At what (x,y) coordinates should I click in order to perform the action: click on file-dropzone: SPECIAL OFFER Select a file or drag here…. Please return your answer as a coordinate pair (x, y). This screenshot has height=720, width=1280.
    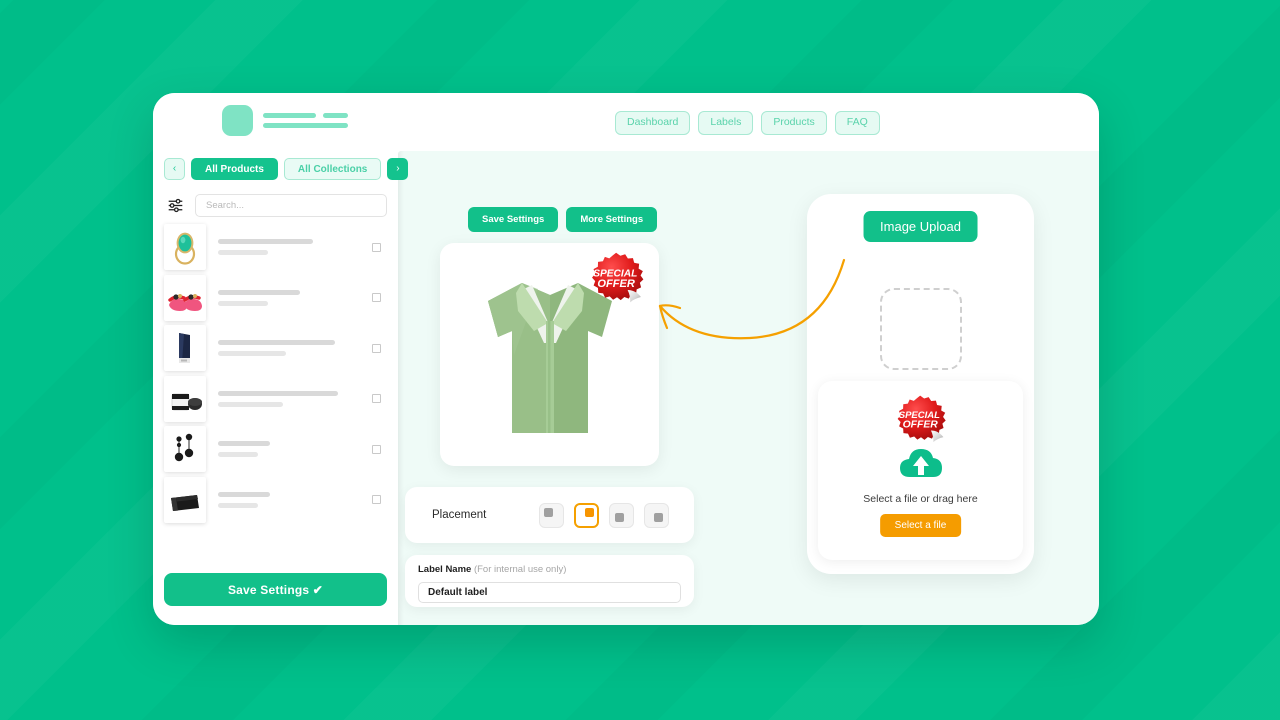
    Looking at the image, I should click on (920, 424).